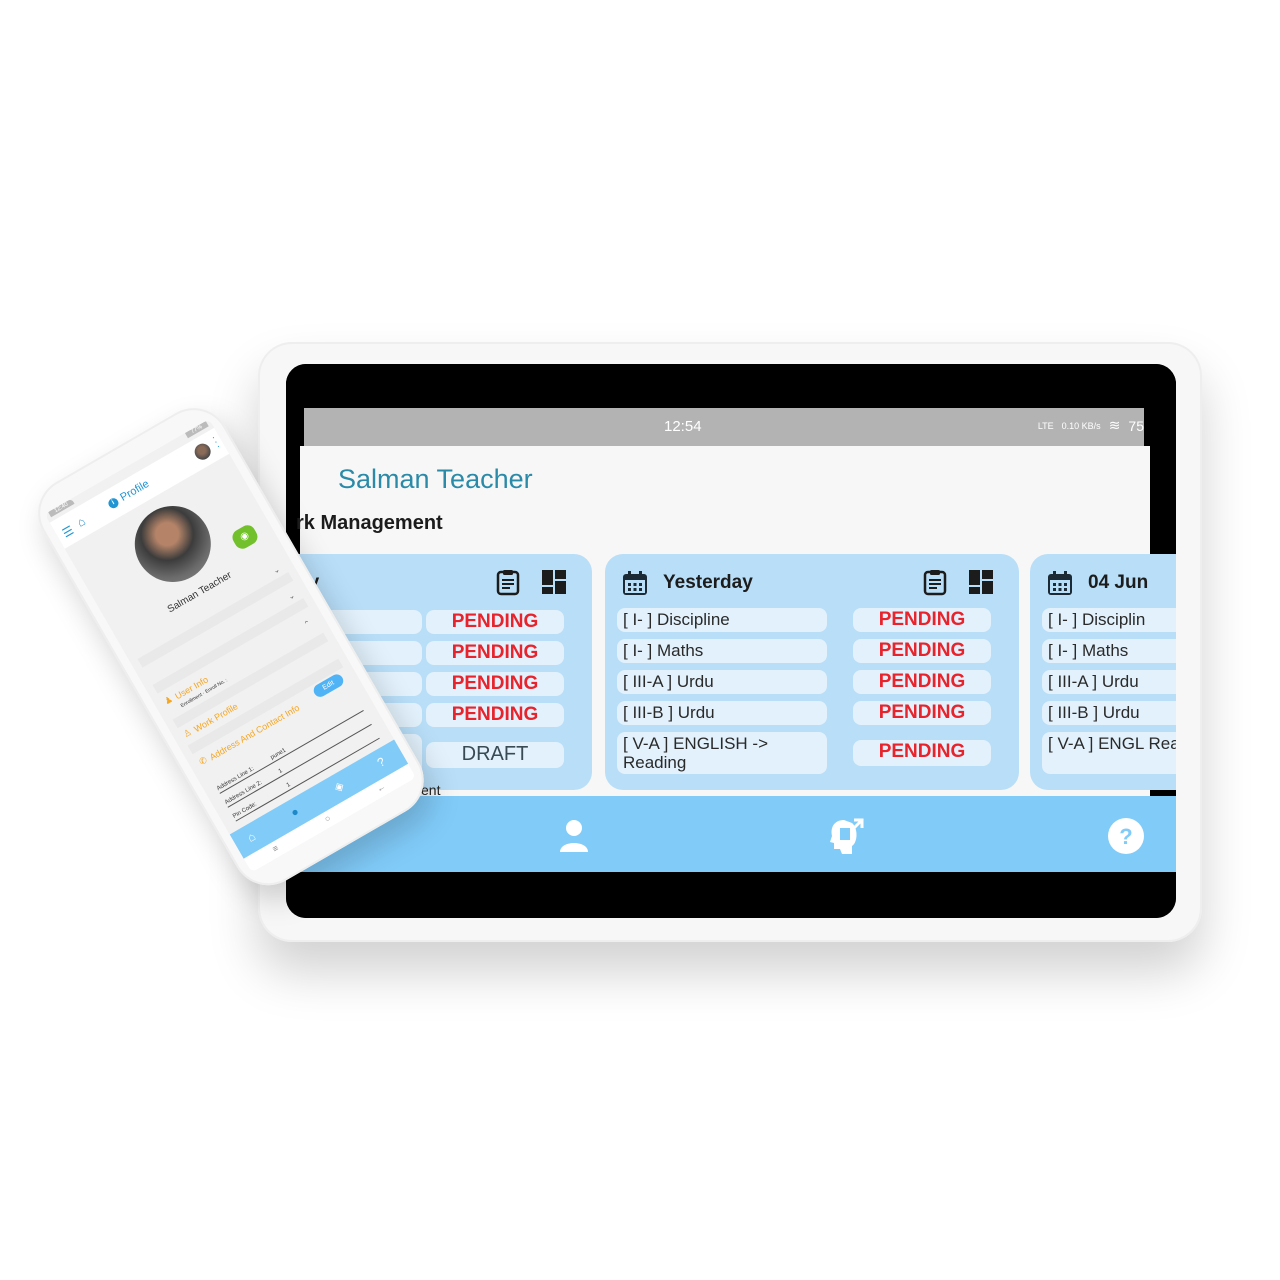 Image resolution: width=1280 pixels, height=1280 pixels. I want to click on work-row: [ III-A ] Urdu, so click(1109, 682).